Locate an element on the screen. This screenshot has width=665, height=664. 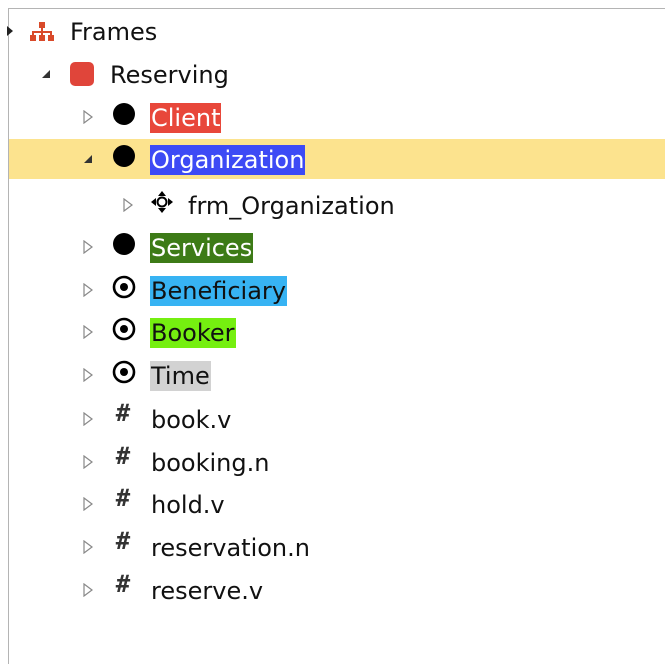
tree-node-label: Frames is located at coordinates (114, 32).